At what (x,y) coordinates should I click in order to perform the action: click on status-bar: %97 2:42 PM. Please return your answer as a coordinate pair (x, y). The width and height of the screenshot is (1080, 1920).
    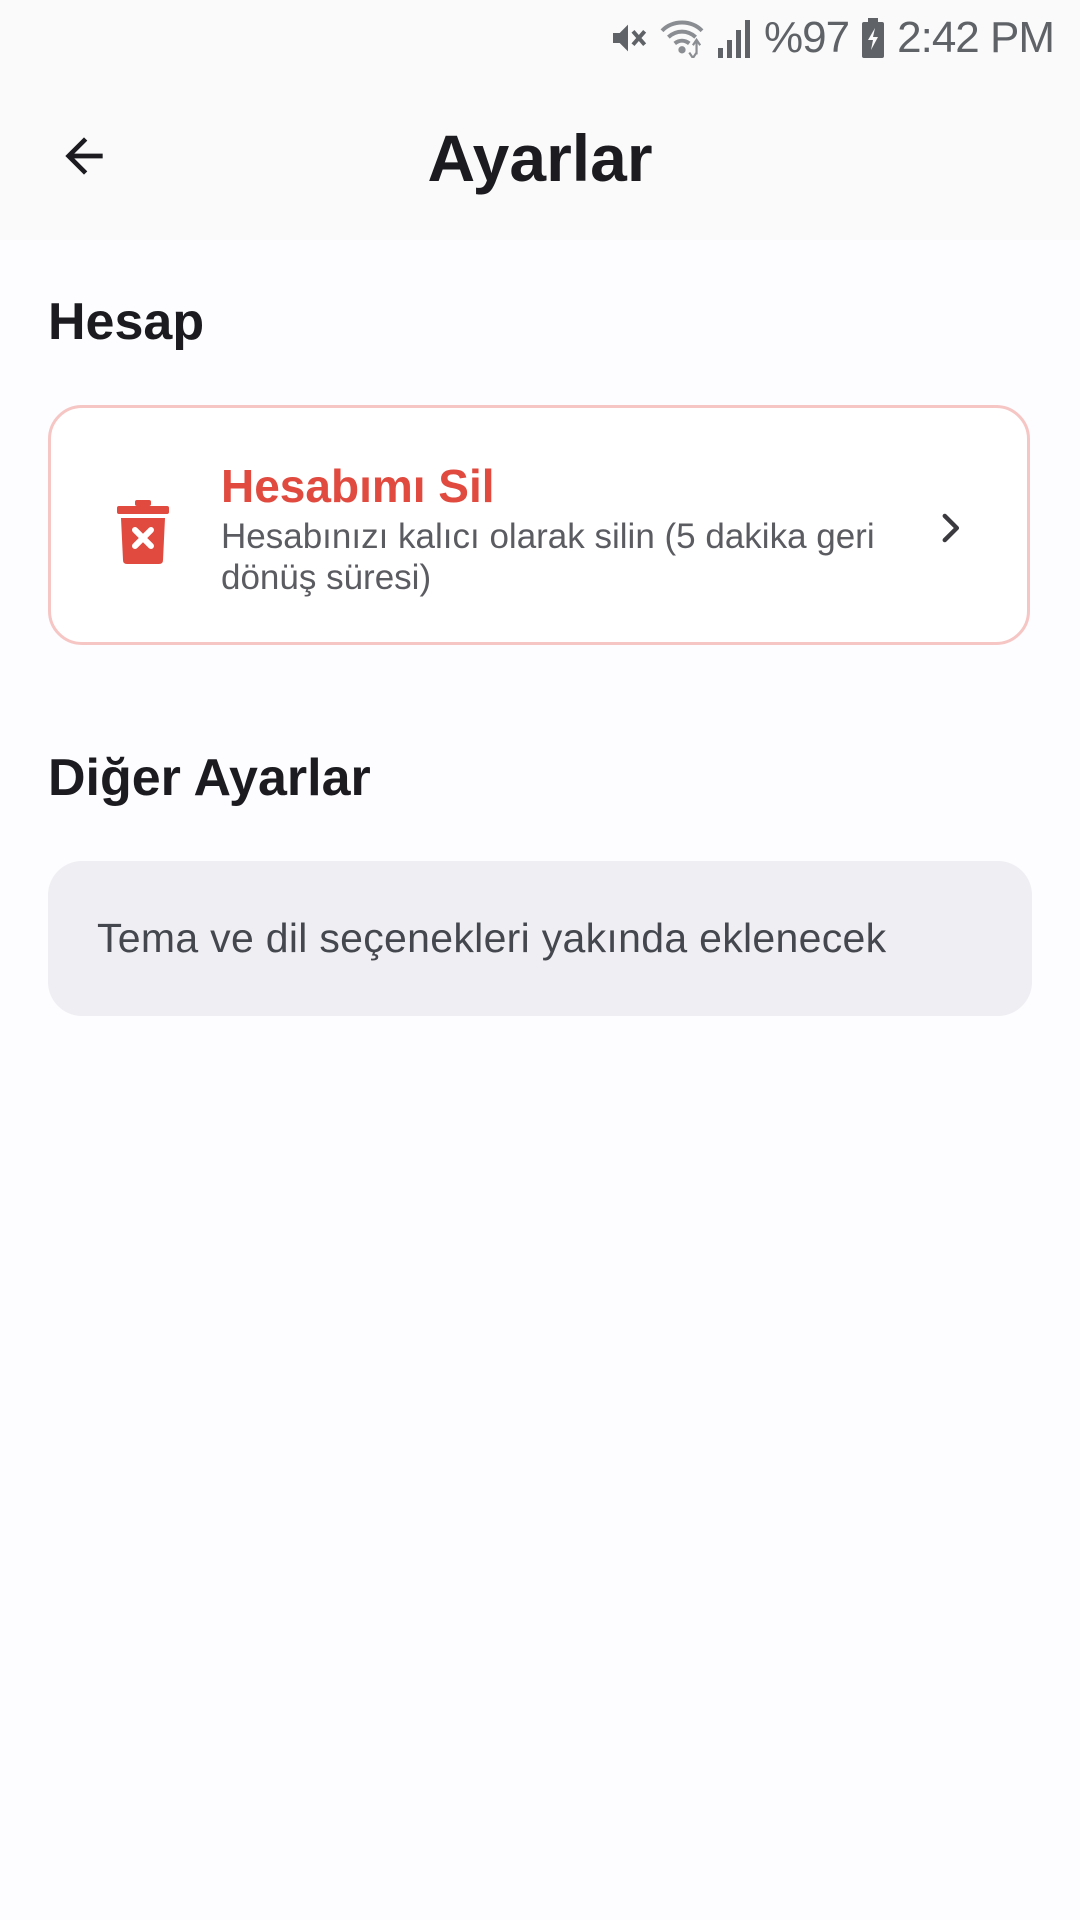
    Looking at the image, I should click on (844, 38).